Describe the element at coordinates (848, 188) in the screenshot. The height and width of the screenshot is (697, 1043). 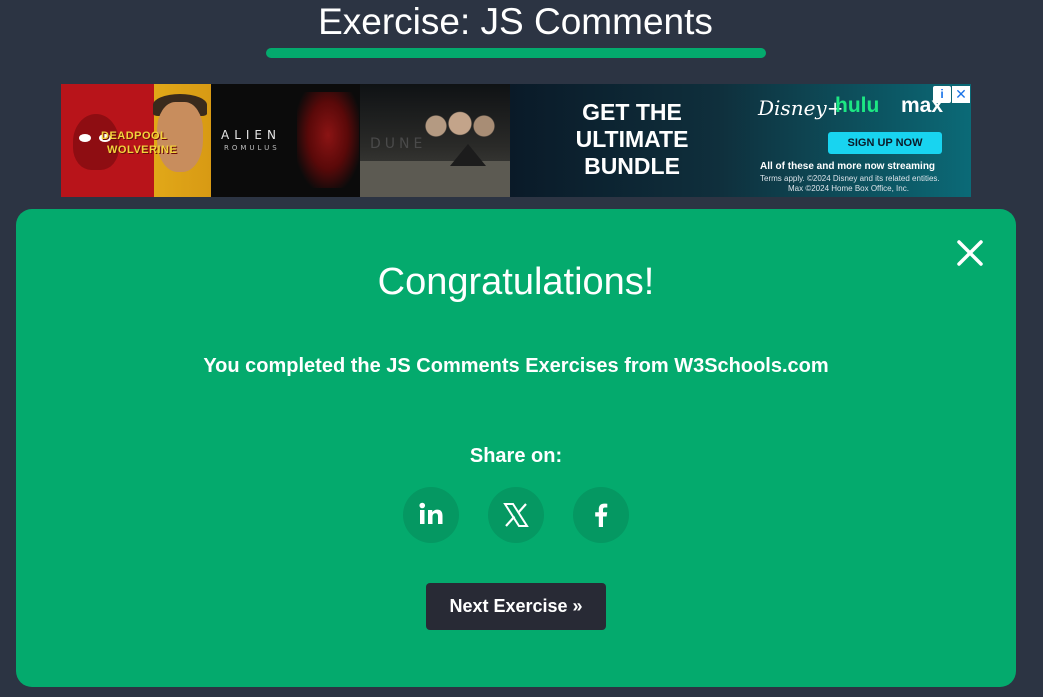
I see `ad-legal-text: Max ©2024 Home Box Office, Inc.` at that location.